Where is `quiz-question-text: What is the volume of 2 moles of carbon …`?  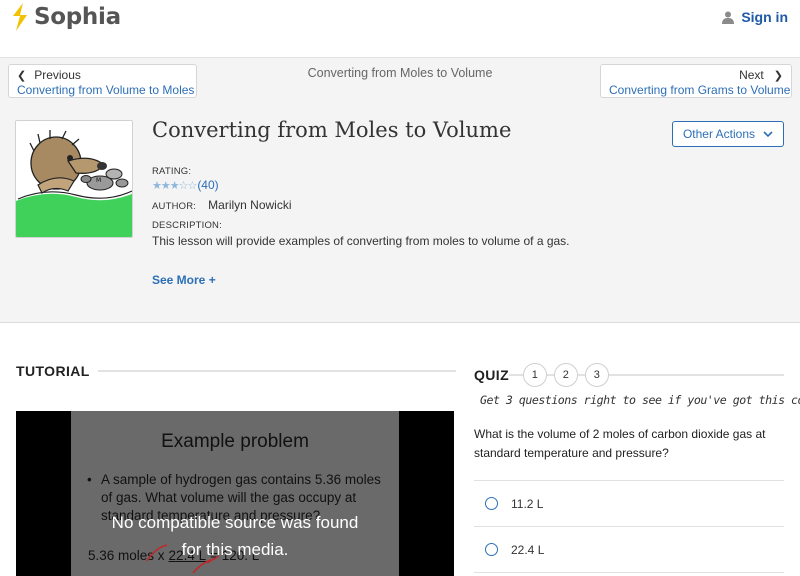 quiz-question-text: What is the volume of 2 moles of carbon … is located at coordinates (620, 443).